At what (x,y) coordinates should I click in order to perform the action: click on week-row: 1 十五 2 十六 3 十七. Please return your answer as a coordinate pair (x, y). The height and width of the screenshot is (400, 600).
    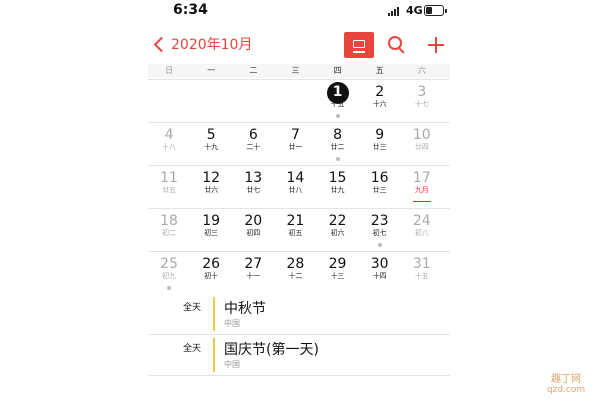
    Looking at the image, I should click on (299, 100).